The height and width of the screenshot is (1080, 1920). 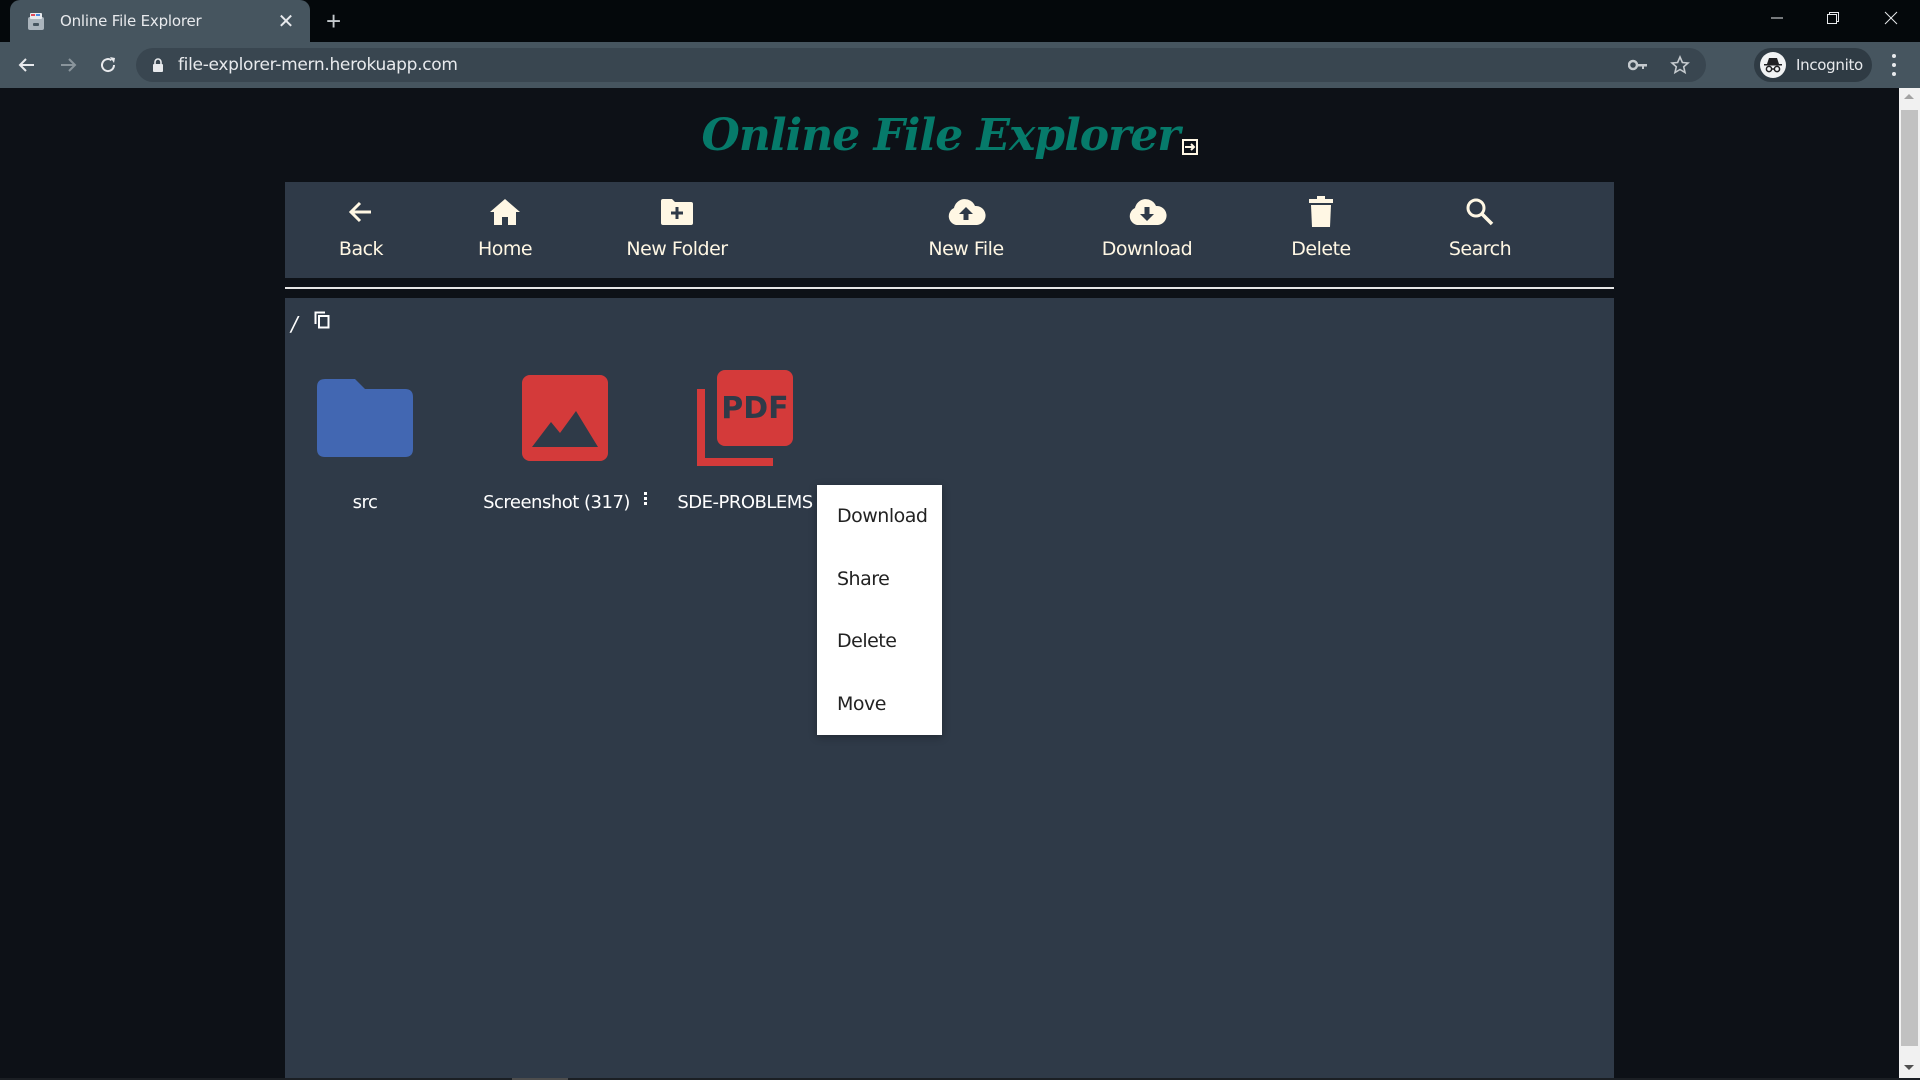 I want to click on scrollbar-thumb, so click(x=1909, y=578).